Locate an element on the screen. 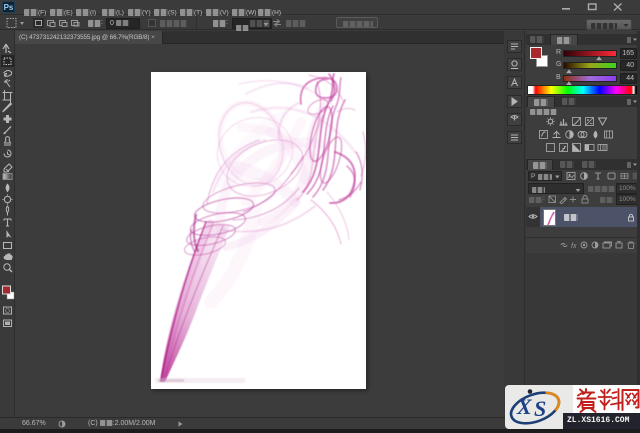  svg-text: S is located at coordinates (540, 408).